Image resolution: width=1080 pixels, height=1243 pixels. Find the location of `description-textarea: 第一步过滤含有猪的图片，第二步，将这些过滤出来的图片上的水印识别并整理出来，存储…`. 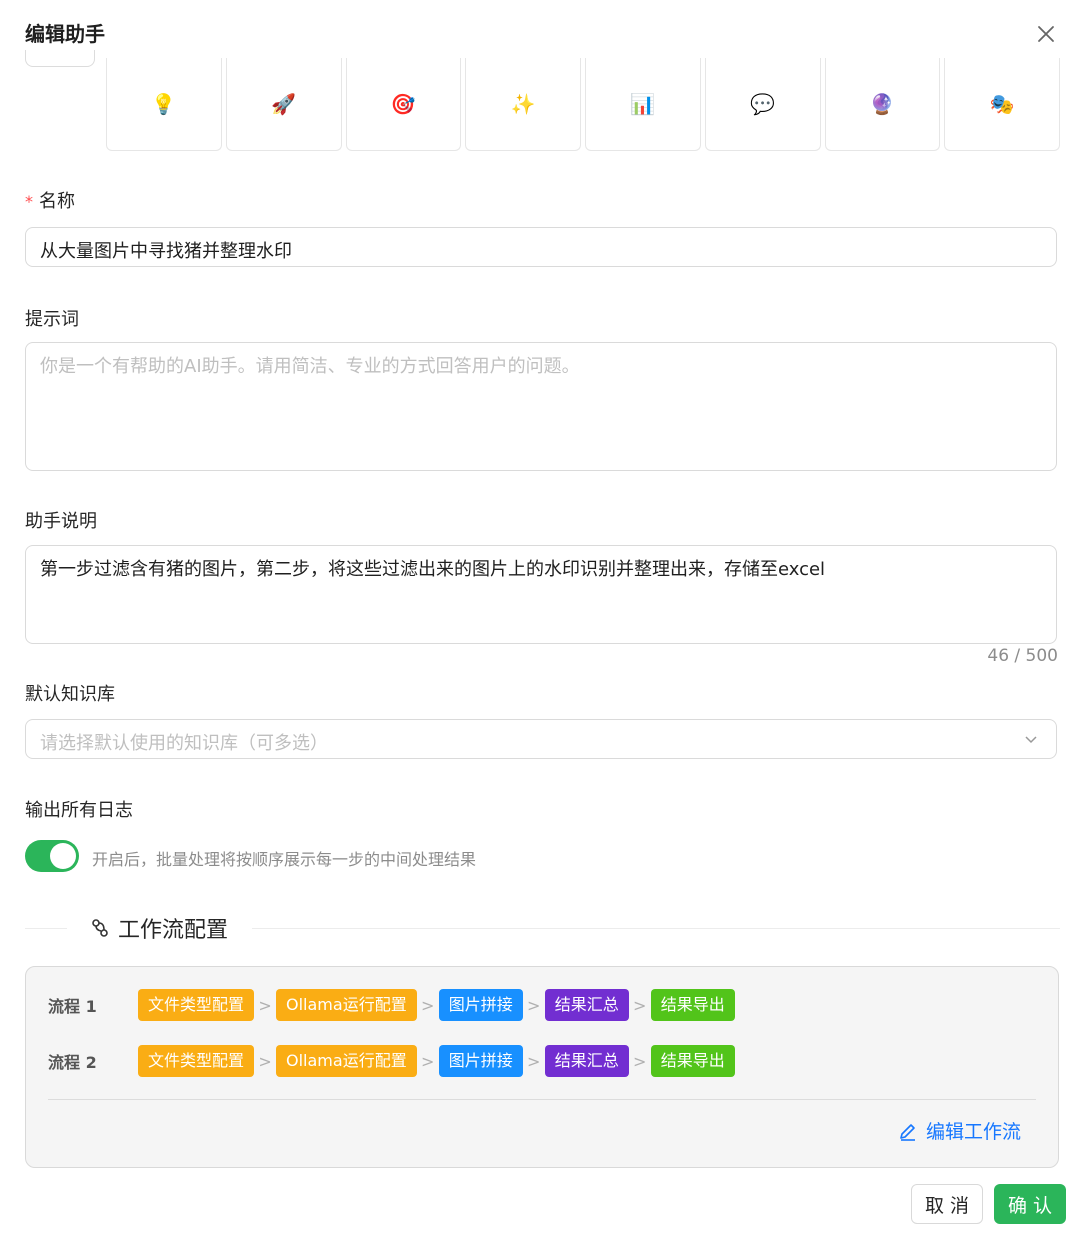

description-textarea: 第一步过滤含有猪的图片，第二步，将这些过滤出来的图片上的水印识别并整理出来，存储… is located at coordinates (541, 594).